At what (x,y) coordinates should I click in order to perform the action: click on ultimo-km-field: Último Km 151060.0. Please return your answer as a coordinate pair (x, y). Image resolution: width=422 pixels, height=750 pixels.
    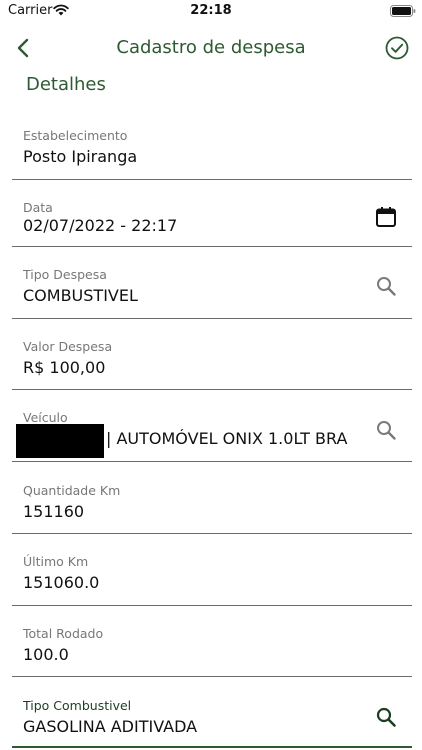
    Looking at the image, I should click on (212, 577).